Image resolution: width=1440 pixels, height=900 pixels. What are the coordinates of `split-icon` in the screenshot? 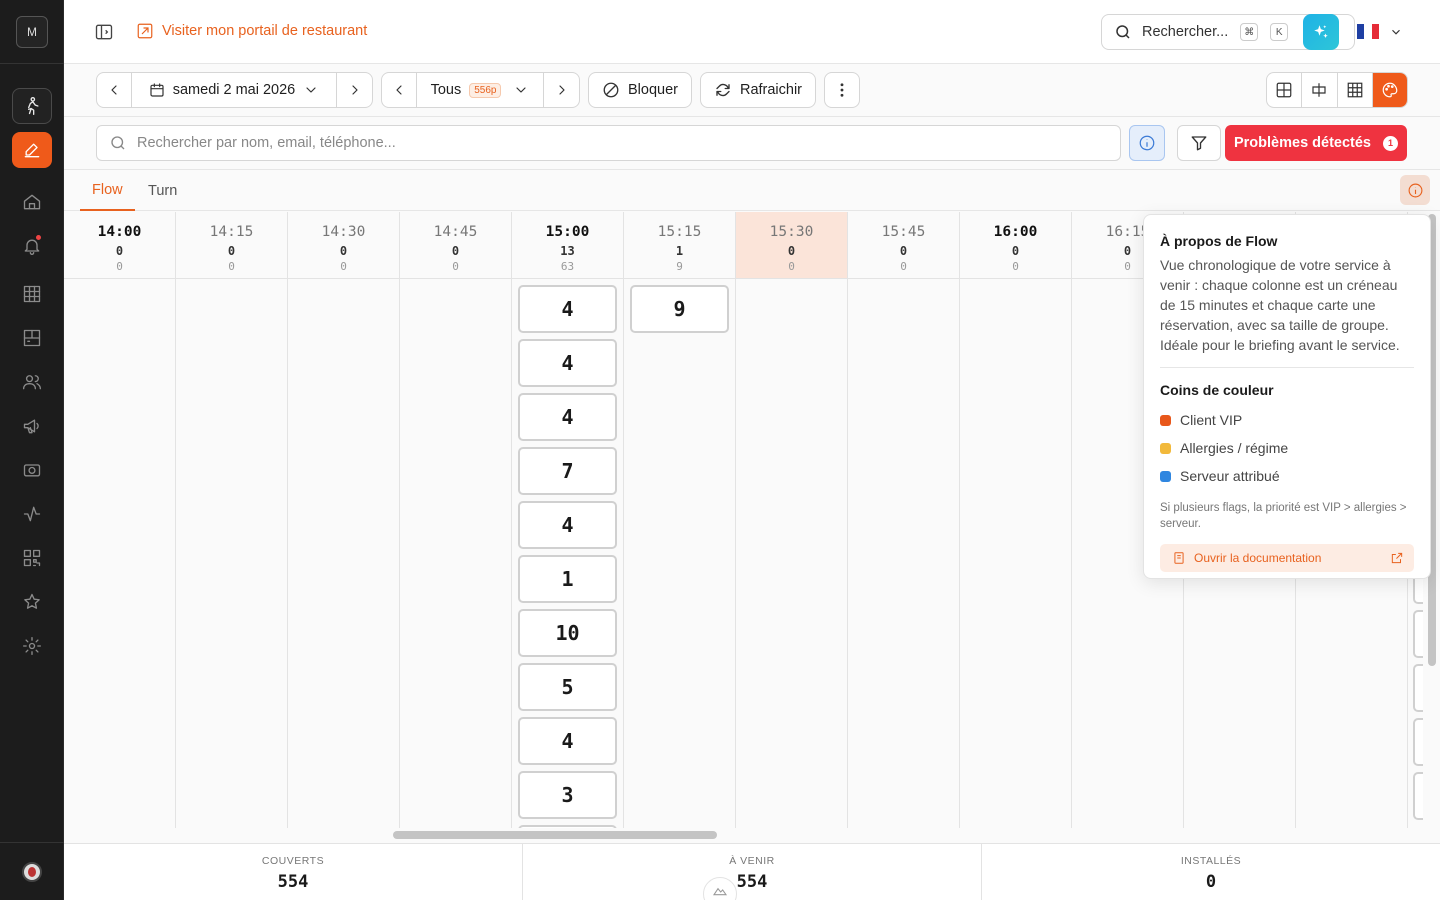 It's located at (1319, 90).